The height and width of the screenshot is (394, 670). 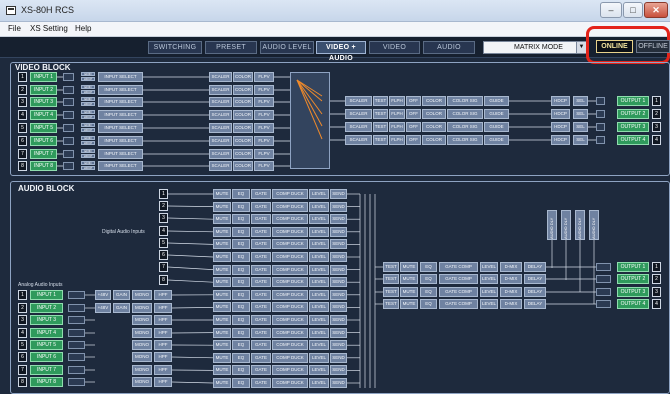 I want to click on audio-output-button: OUTPUT 1, so click(x=633, y=267).